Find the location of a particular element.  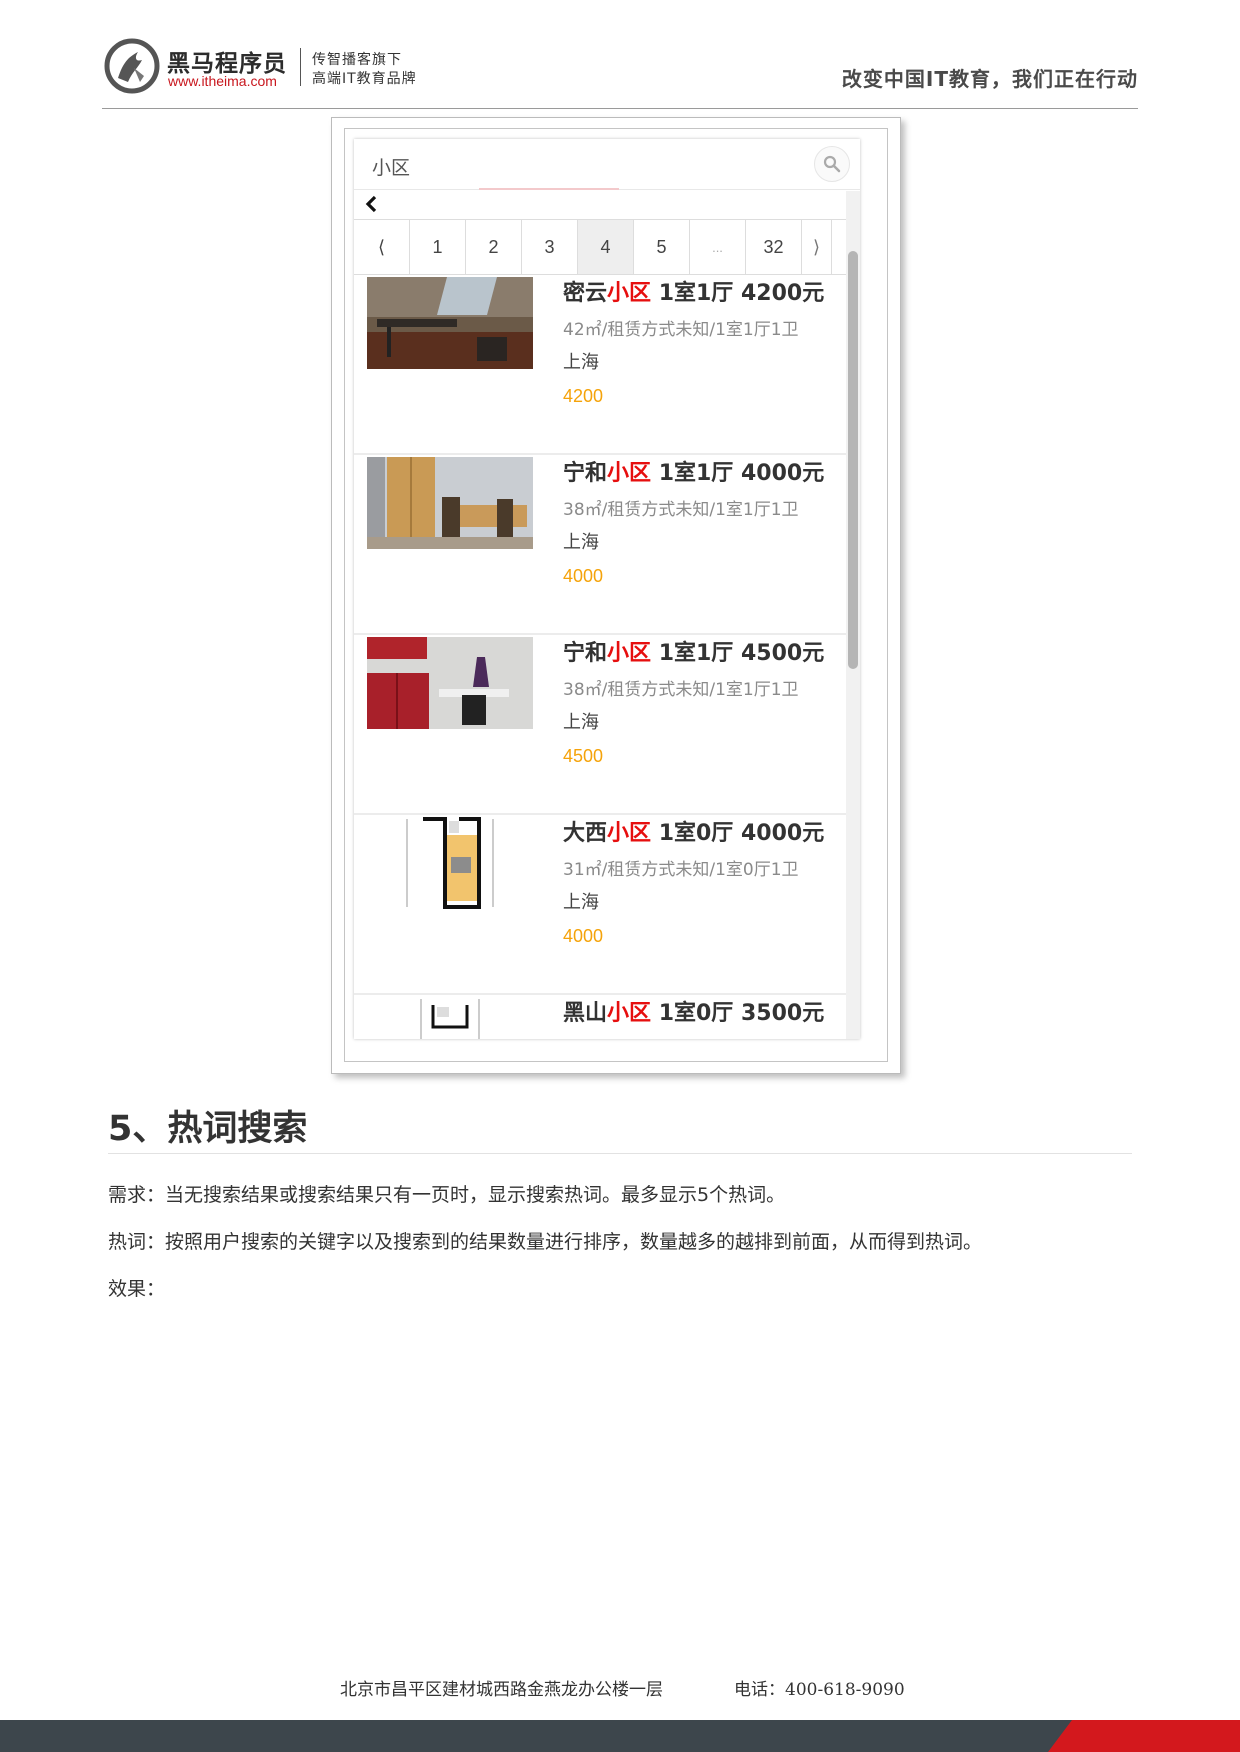

listing-title: 宁和小区 1室1厅 4000元 is located at coordinates (693, 471).